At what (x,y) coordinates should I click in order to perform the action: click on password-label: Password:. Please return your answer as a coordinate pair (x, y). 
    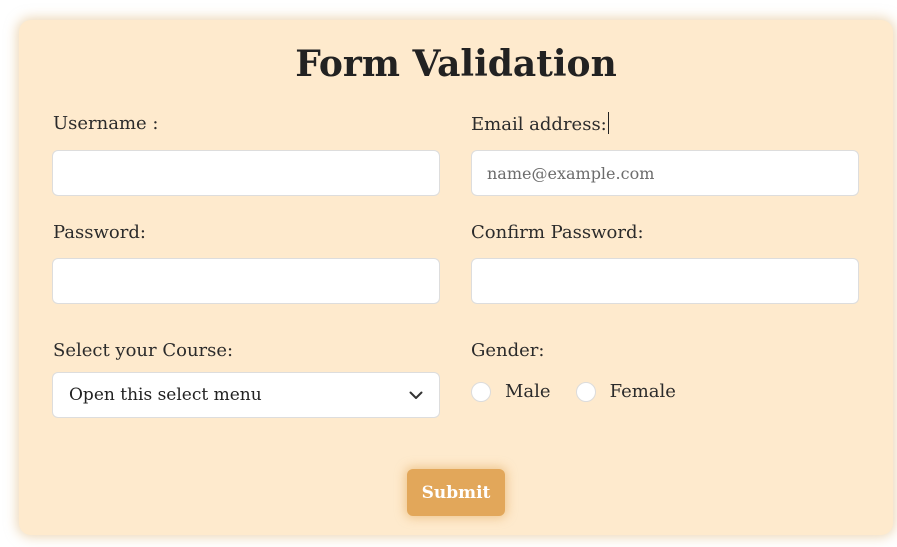
    Looking at the image, I should click on (99, 232).